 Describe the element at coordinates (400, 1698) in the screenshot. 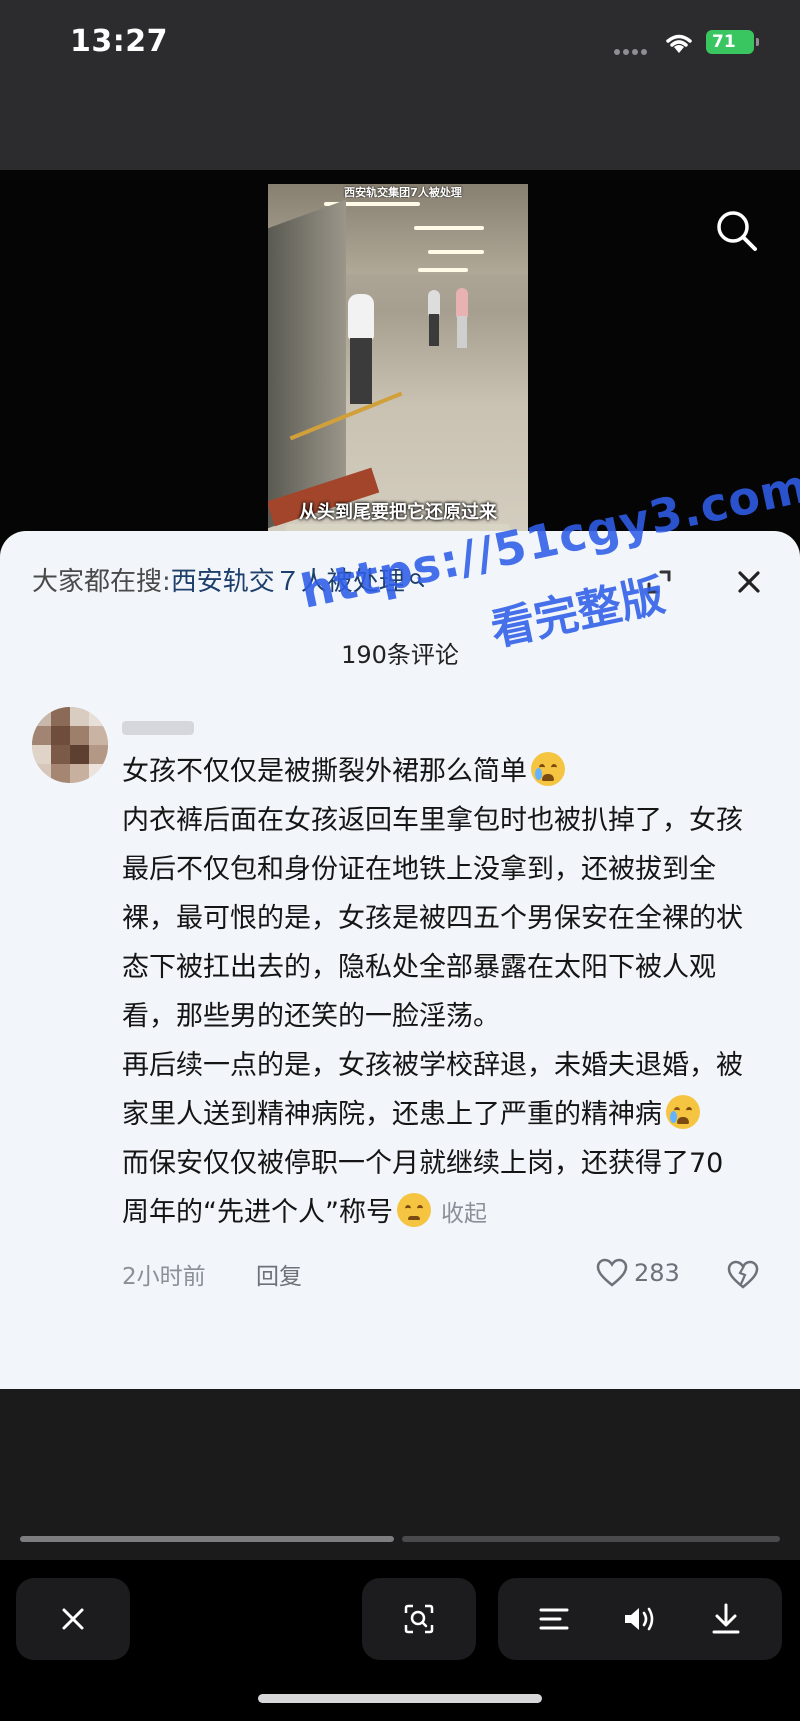

I see `home-indicator` at that location.